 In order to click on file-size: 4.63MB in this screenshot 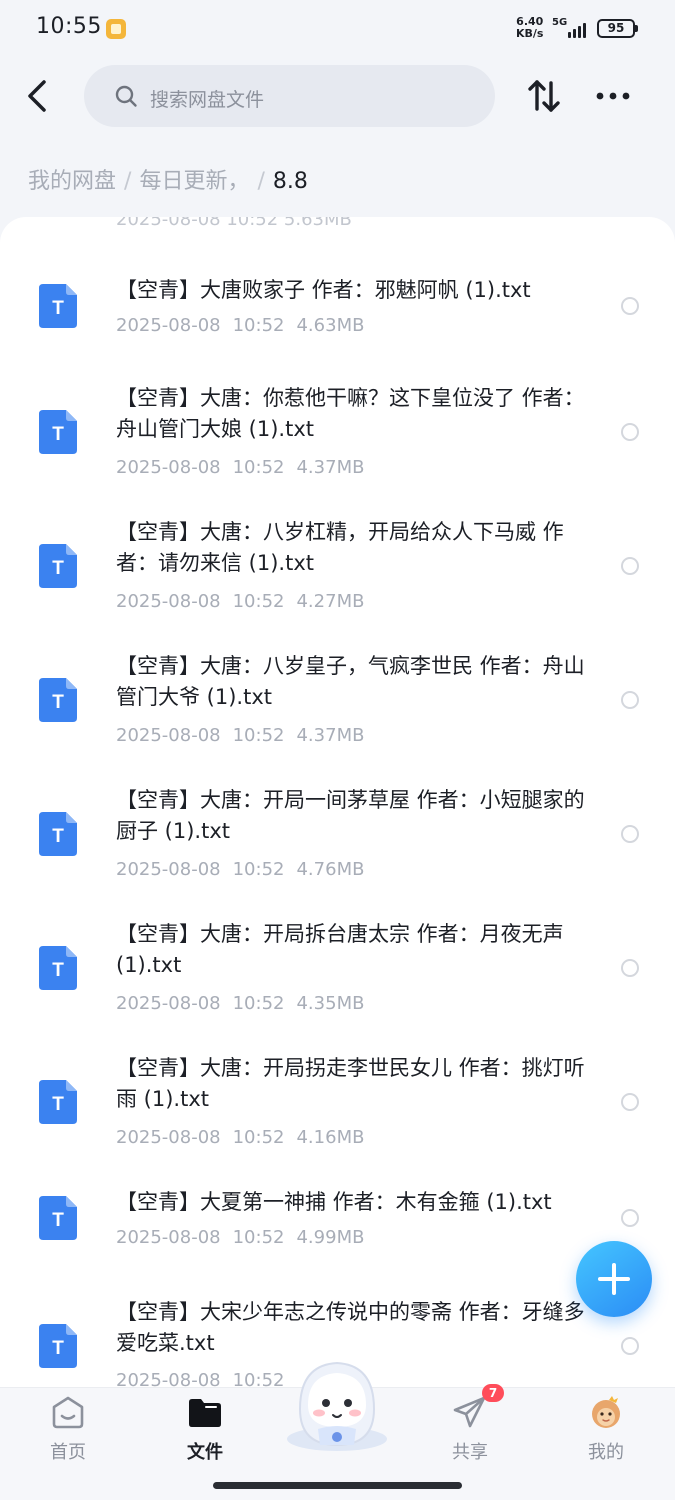, I will do `click(330, 325)`.